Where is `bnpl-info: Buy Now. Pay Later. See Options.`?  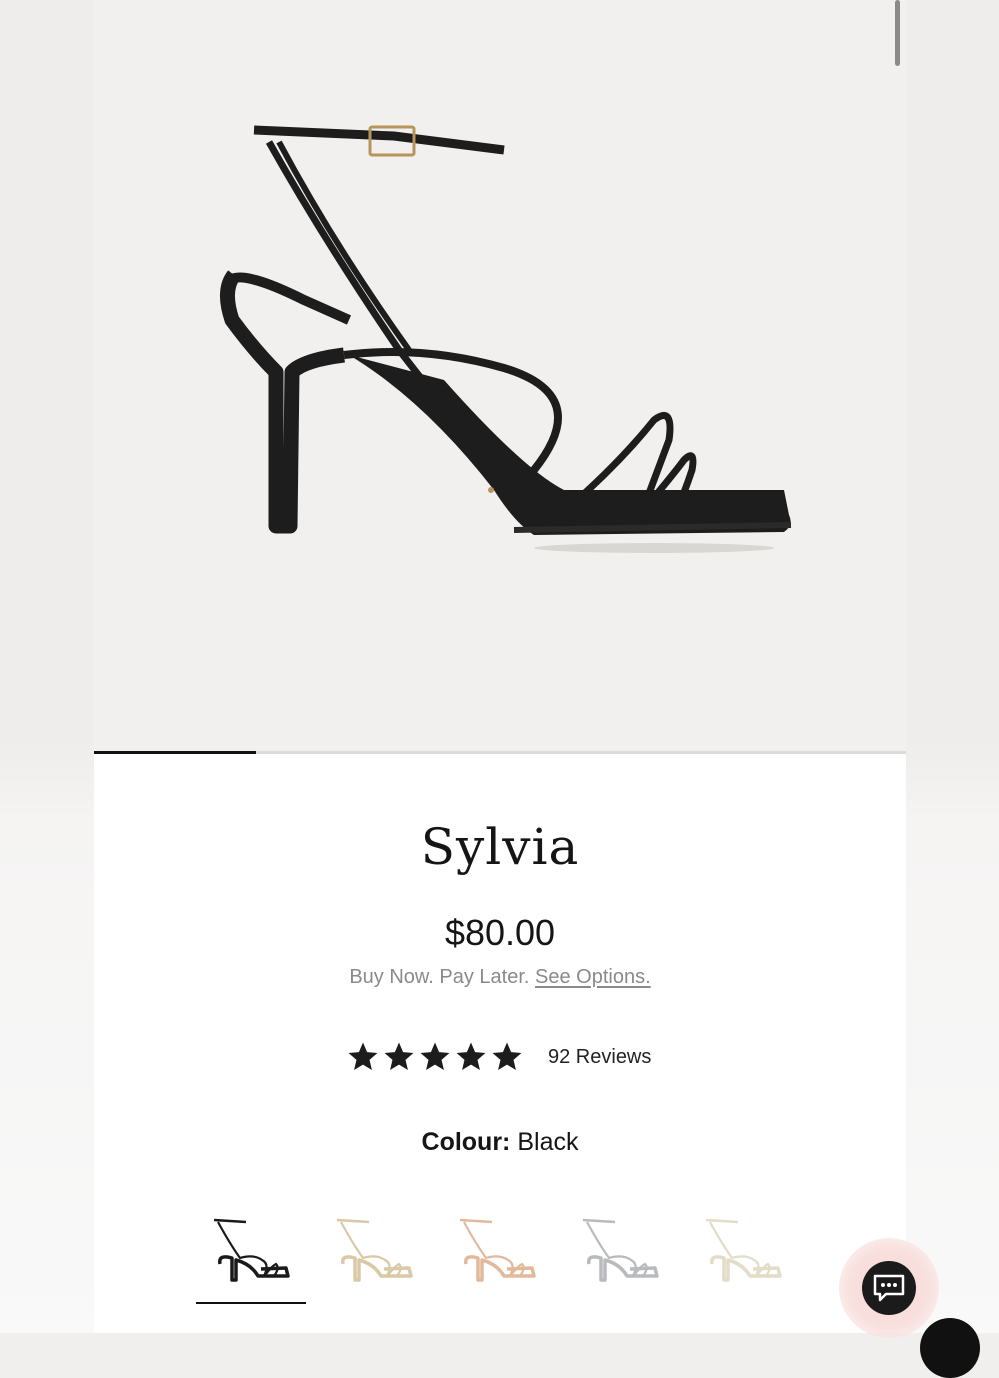
bnpl-info: Buy Now. Pay Later. See Options. is located at coordinates (500, 977).